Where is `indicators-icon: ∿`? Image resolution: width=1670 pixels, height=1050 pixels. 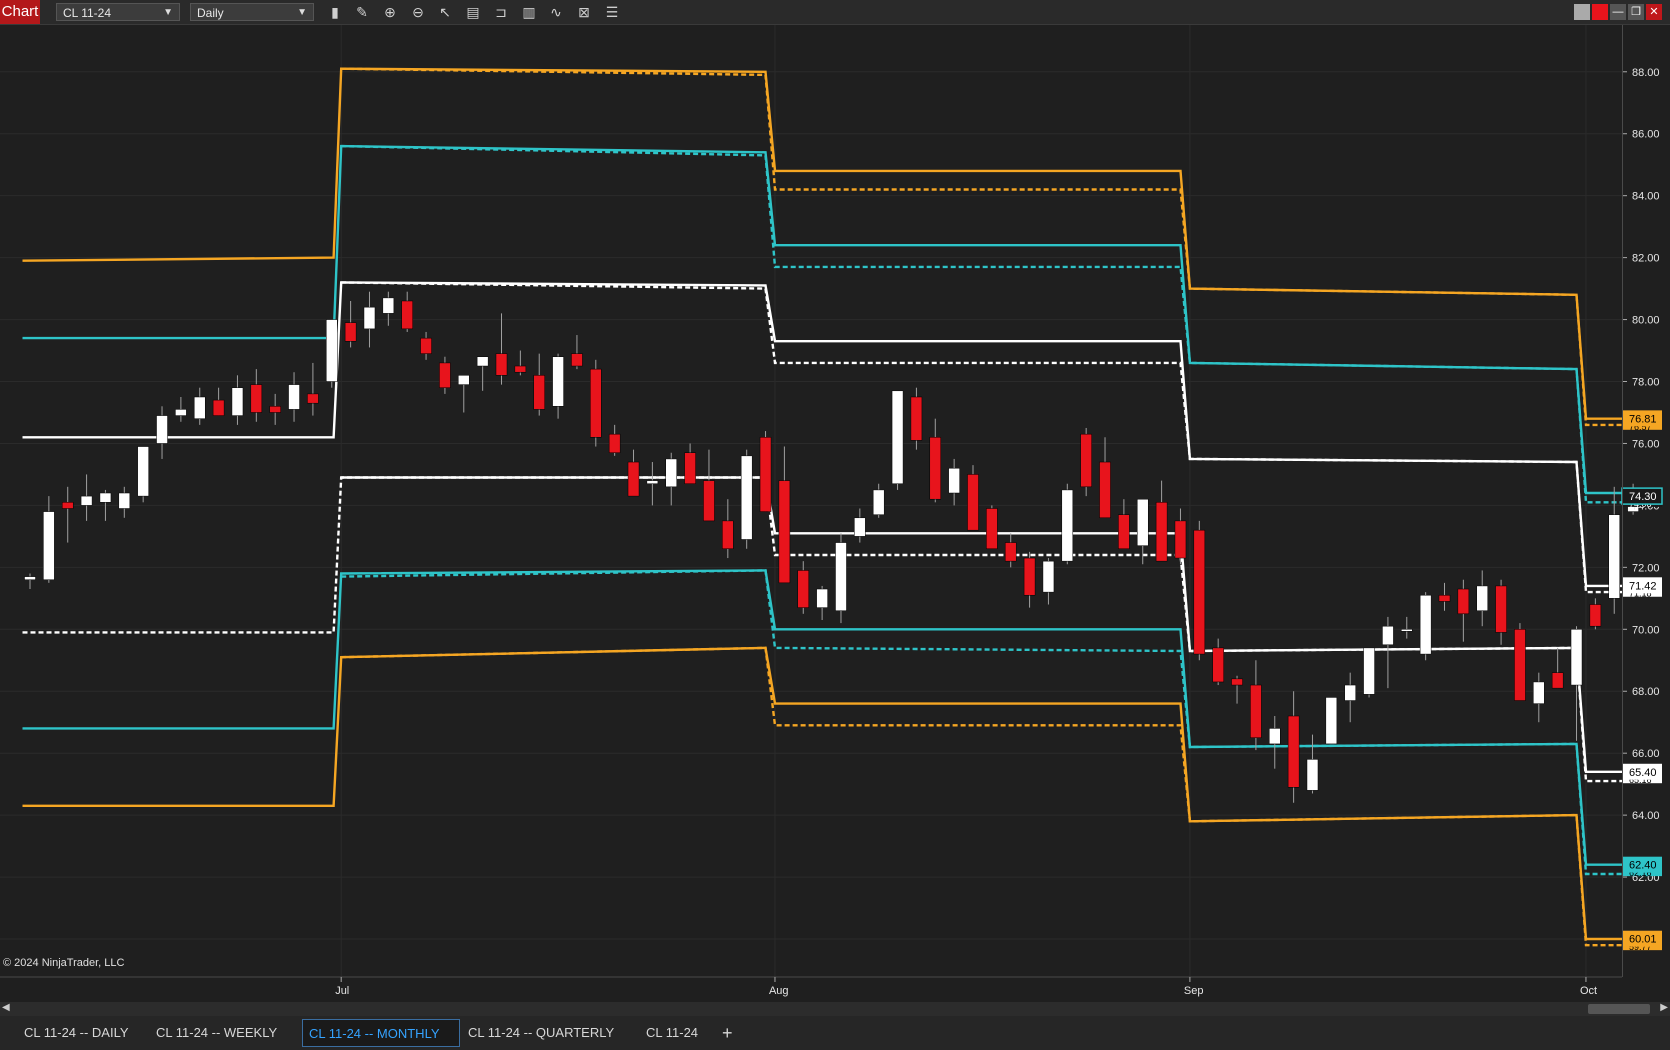
indicators-icon: ∿ is located at coordinates (556, 12).